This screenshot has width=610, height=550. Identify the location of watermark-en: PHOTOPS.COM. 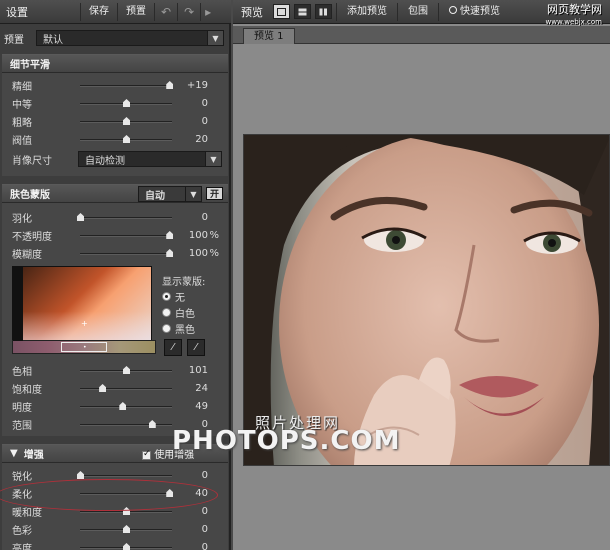
(286, 441).